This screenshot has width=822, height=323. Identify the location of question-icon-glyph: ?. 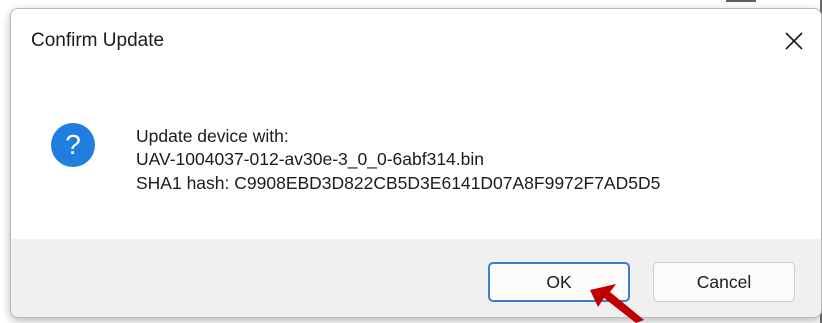
(73, 144).